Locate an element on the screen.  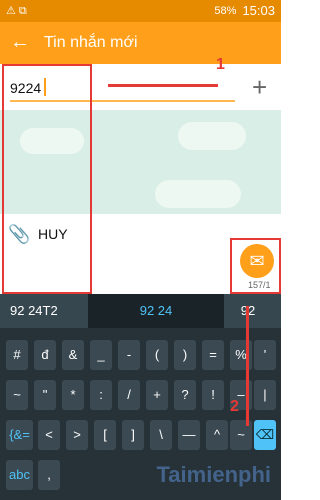
annotation-arrow-vertical is located at coordinates (247, 366).